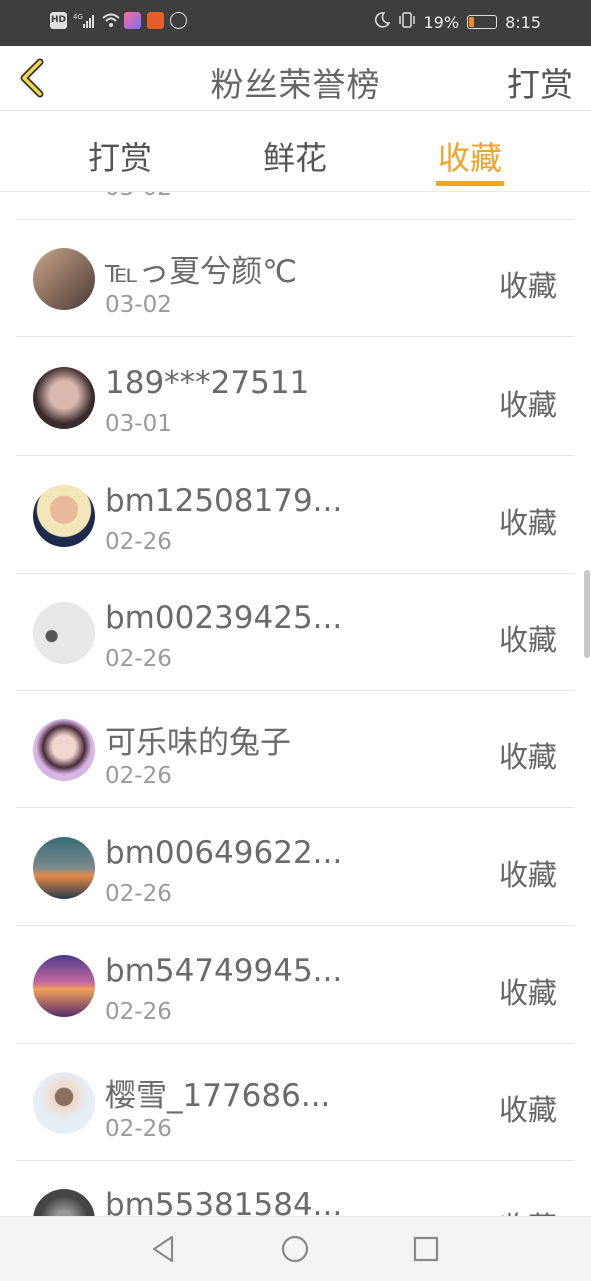  What do you see at coordinates (78, 17) in the screenshot?
I see `svg-text: 4G` at bounding box center [78, 17].